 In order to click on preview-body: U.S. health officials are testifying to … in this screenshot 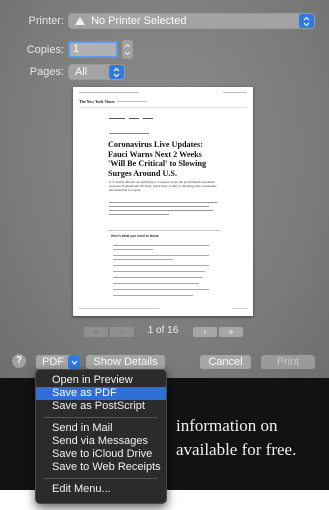, I will do `click(163, 186)`.